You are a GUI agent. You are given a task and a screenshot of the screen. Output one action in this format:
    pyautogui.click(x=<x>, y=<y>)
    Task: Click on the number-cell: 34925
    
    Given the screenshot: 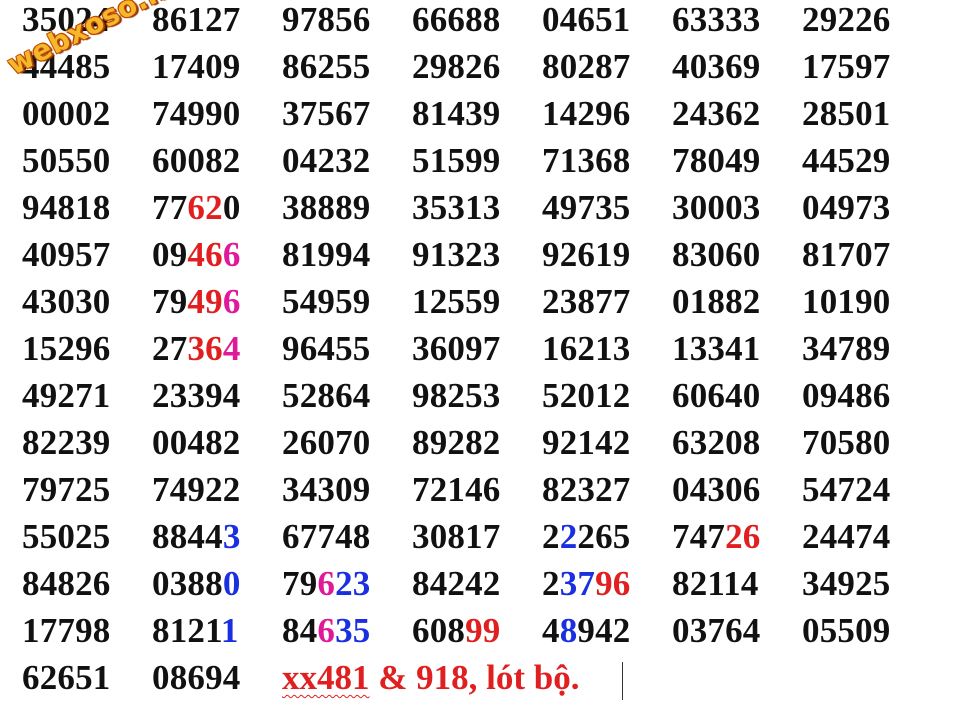 What is the action you would take?
    pyautogui.click(x=846, y=584)
    